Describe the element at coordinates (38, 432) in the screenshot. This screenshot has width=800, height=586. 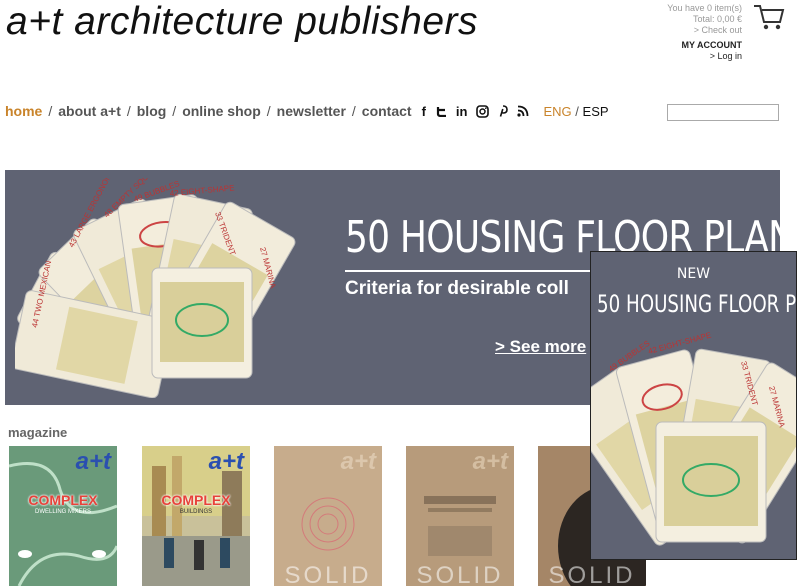
I see `magazine-section-title: magazine` at that location.